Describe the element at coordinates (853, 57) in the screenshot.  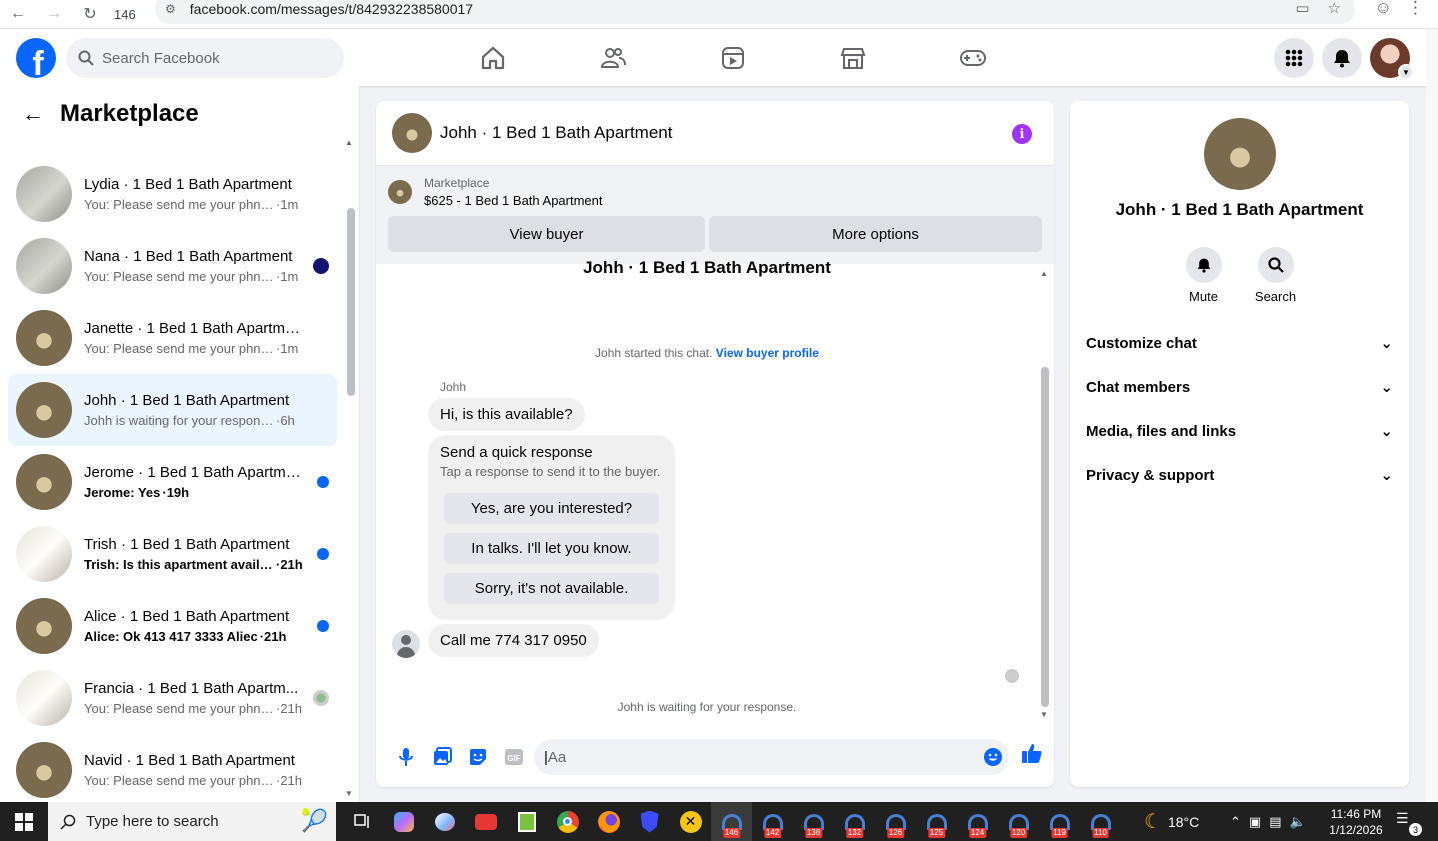
I see `marketplace-nav-icon` at that location.